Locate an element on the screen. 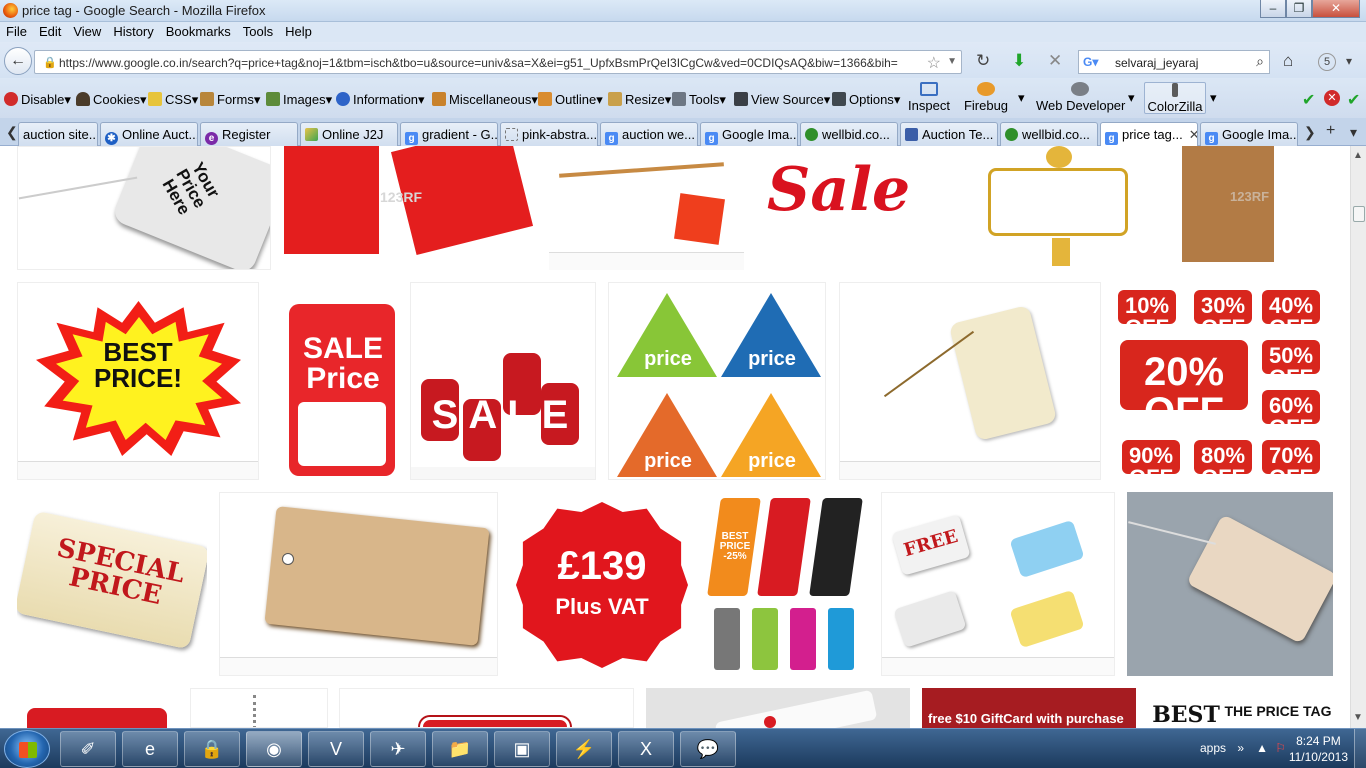  taskbar-app-excel: X is located at coordinates (646, 749).